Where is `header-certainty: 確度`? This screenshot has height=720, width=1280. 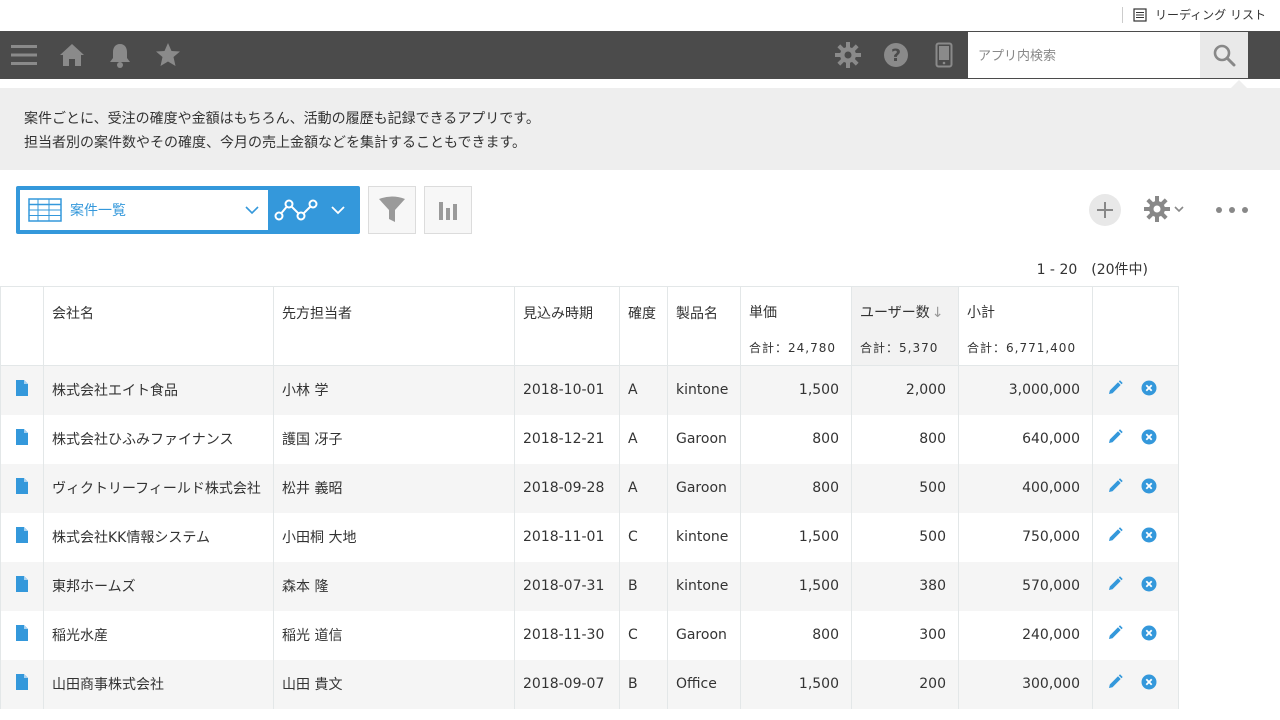
header-certainty: 確度 is located at coordinates (643, 326).